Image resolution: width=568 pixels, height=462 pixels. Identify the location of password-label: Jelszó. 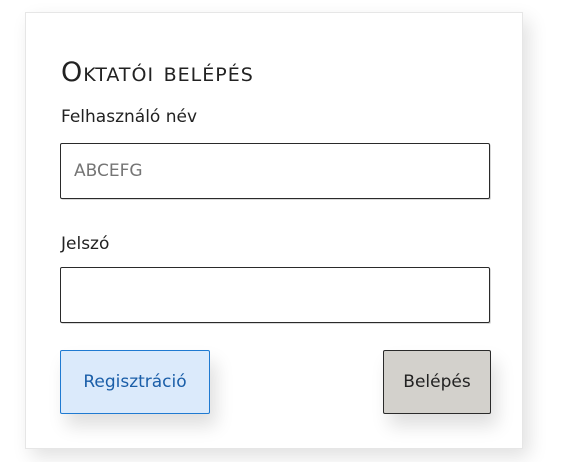
(85, 244).